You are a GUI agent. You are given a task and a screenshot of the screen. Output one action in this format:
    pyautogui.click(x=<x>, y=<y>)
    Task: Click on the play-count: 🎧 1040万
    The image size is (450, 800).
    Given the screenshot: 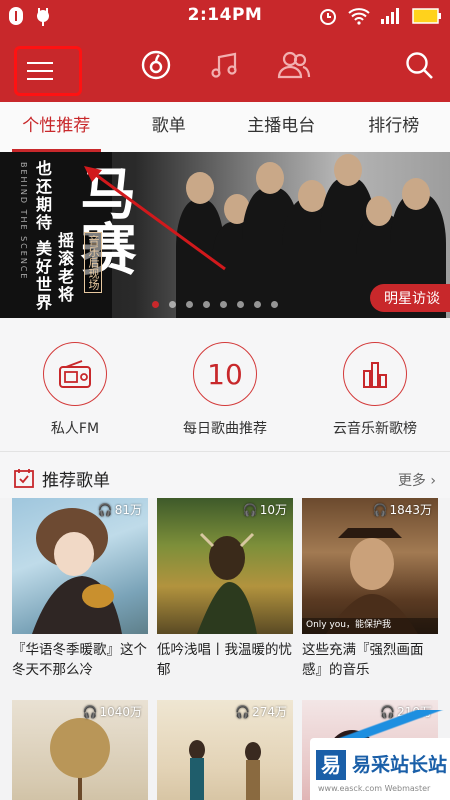 What is the action you would take?
    pyautogui.click(x=113, y=711)
    